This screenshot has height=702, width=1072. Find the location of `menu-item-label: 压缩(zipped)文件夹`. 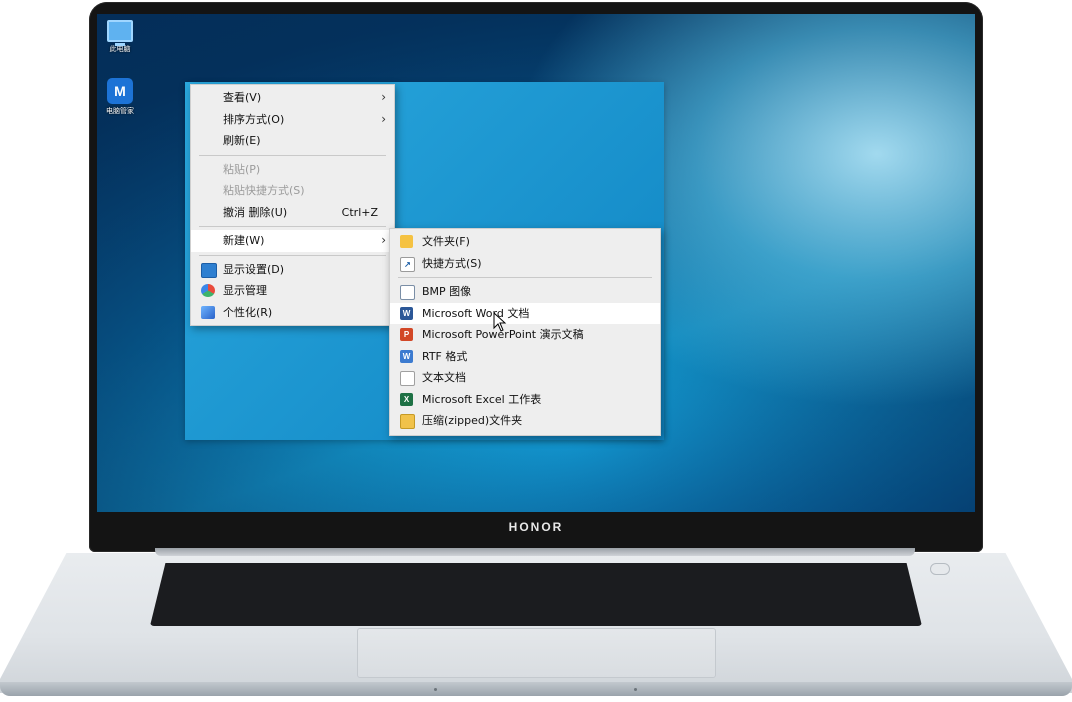

menu-item-label: 压缩(zipped)文件夹 is located at coordinates (472, 420).